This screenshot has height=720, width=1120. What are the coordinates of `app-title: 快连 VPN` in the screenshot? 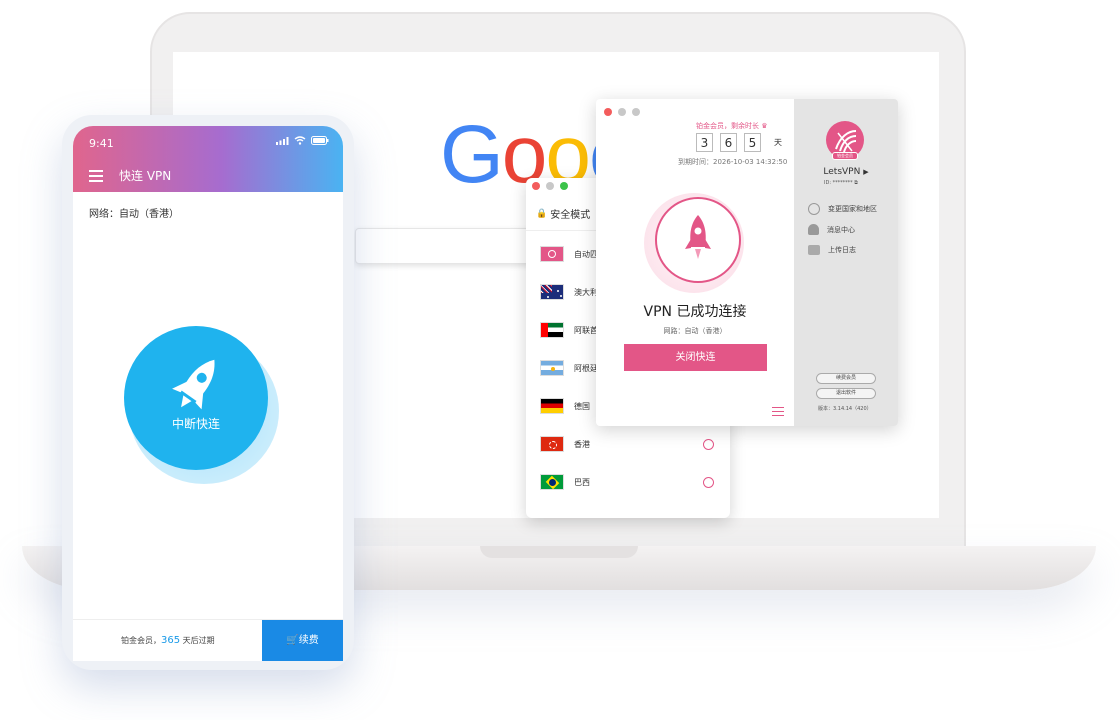 It's located at (145, 176).